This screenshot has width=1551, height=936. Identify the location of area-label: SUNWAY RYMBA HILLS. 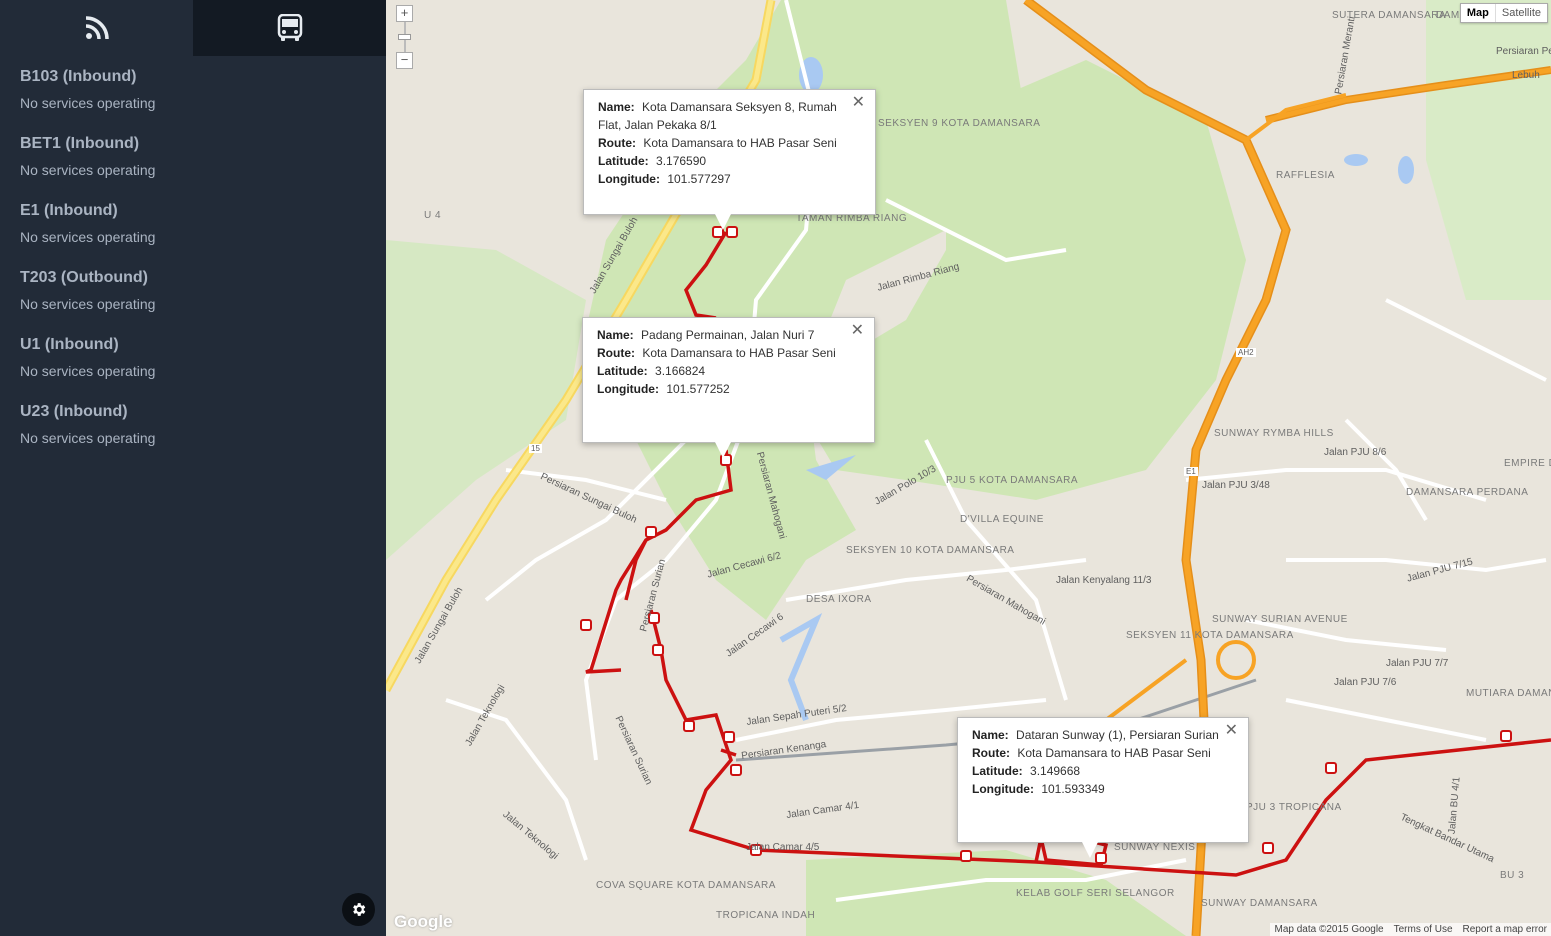
(1274, 433).